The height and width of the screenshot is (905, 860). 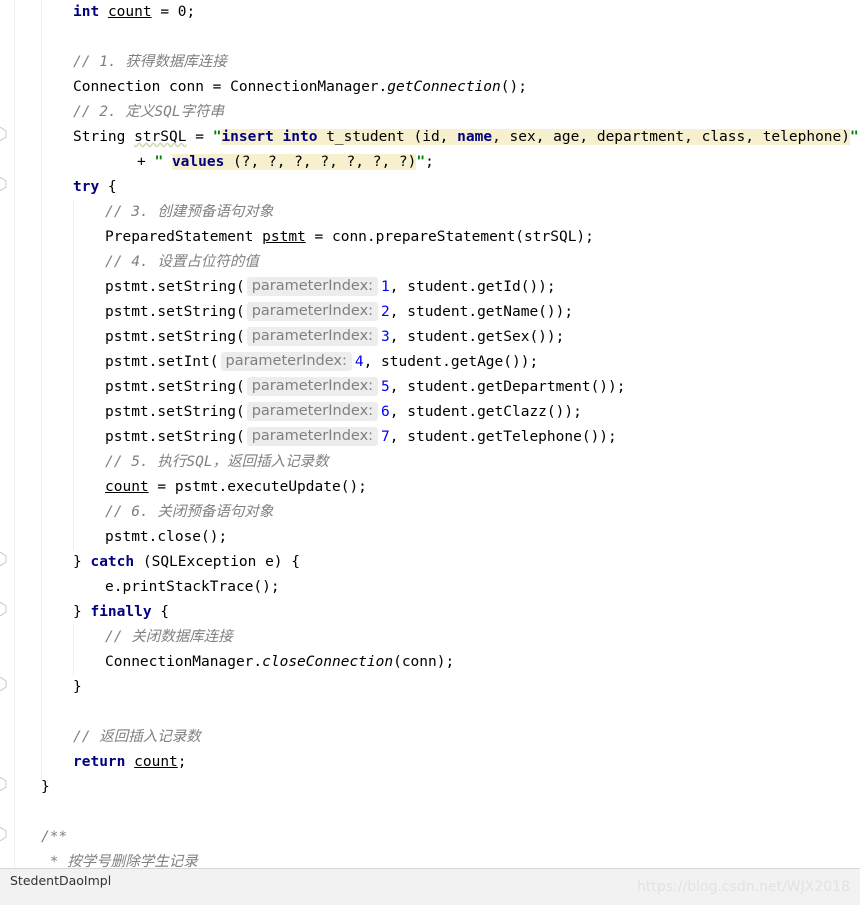 What do you see at coordinates (387, 137) in the screenshot?
I see `sql-text: t_student (id,` at bounding box center [387, 137].